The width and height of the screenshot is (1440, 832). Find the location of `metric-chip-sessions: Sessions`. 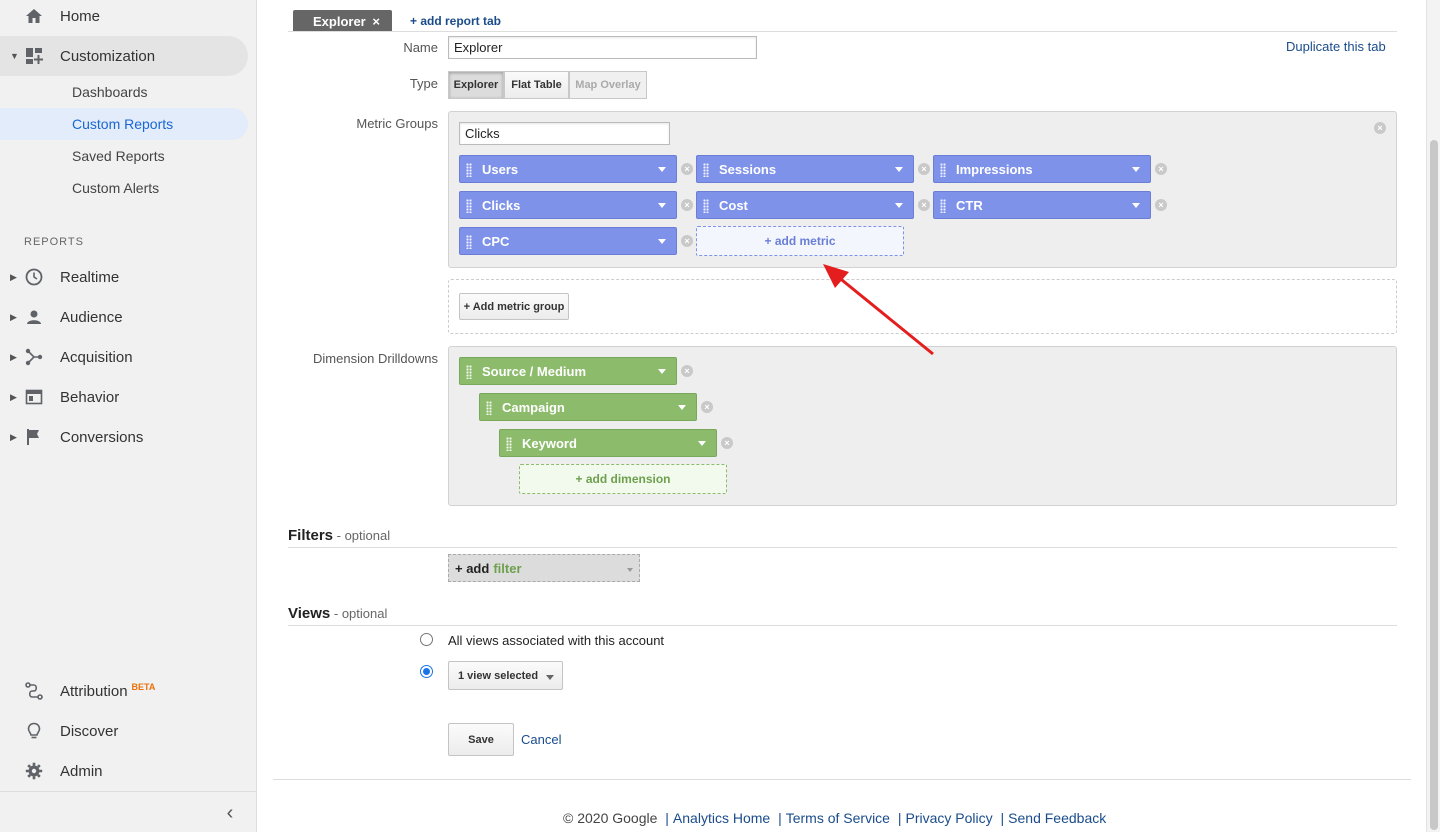

metric-chip-sessions: Sessions is located at coordinates (805, 169).